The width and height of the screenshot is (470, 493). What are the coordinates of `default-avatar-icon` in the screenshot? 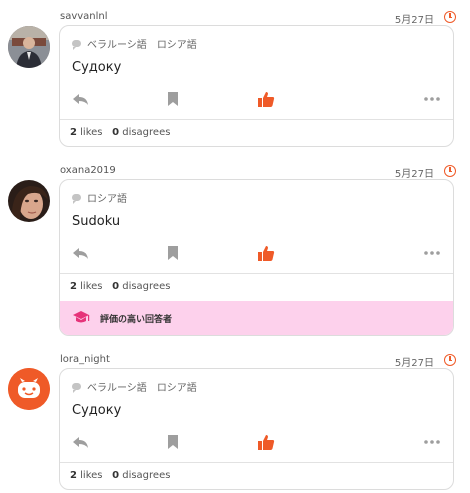 It's located at (29, 389).